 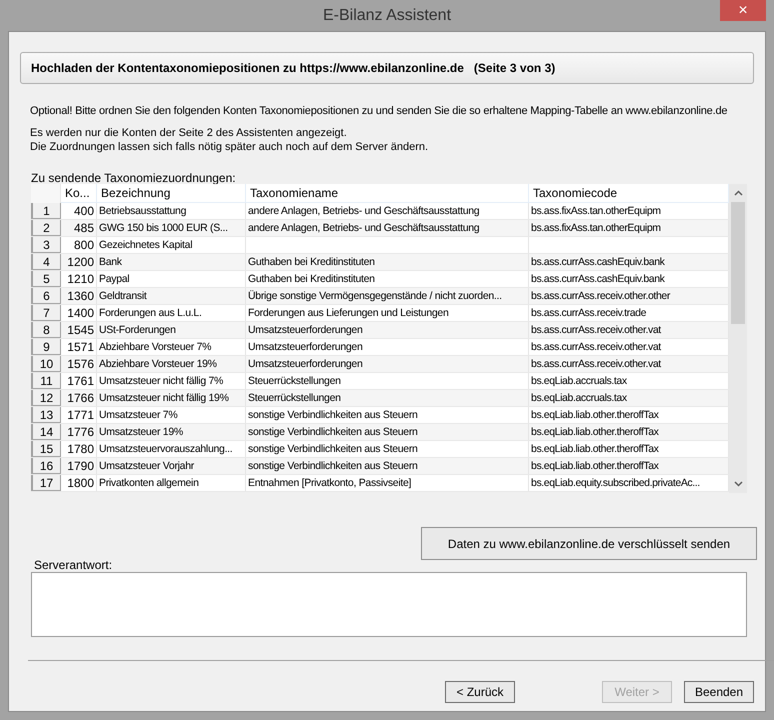 I want to click on row-header: 5, so click(x=46, y=279).